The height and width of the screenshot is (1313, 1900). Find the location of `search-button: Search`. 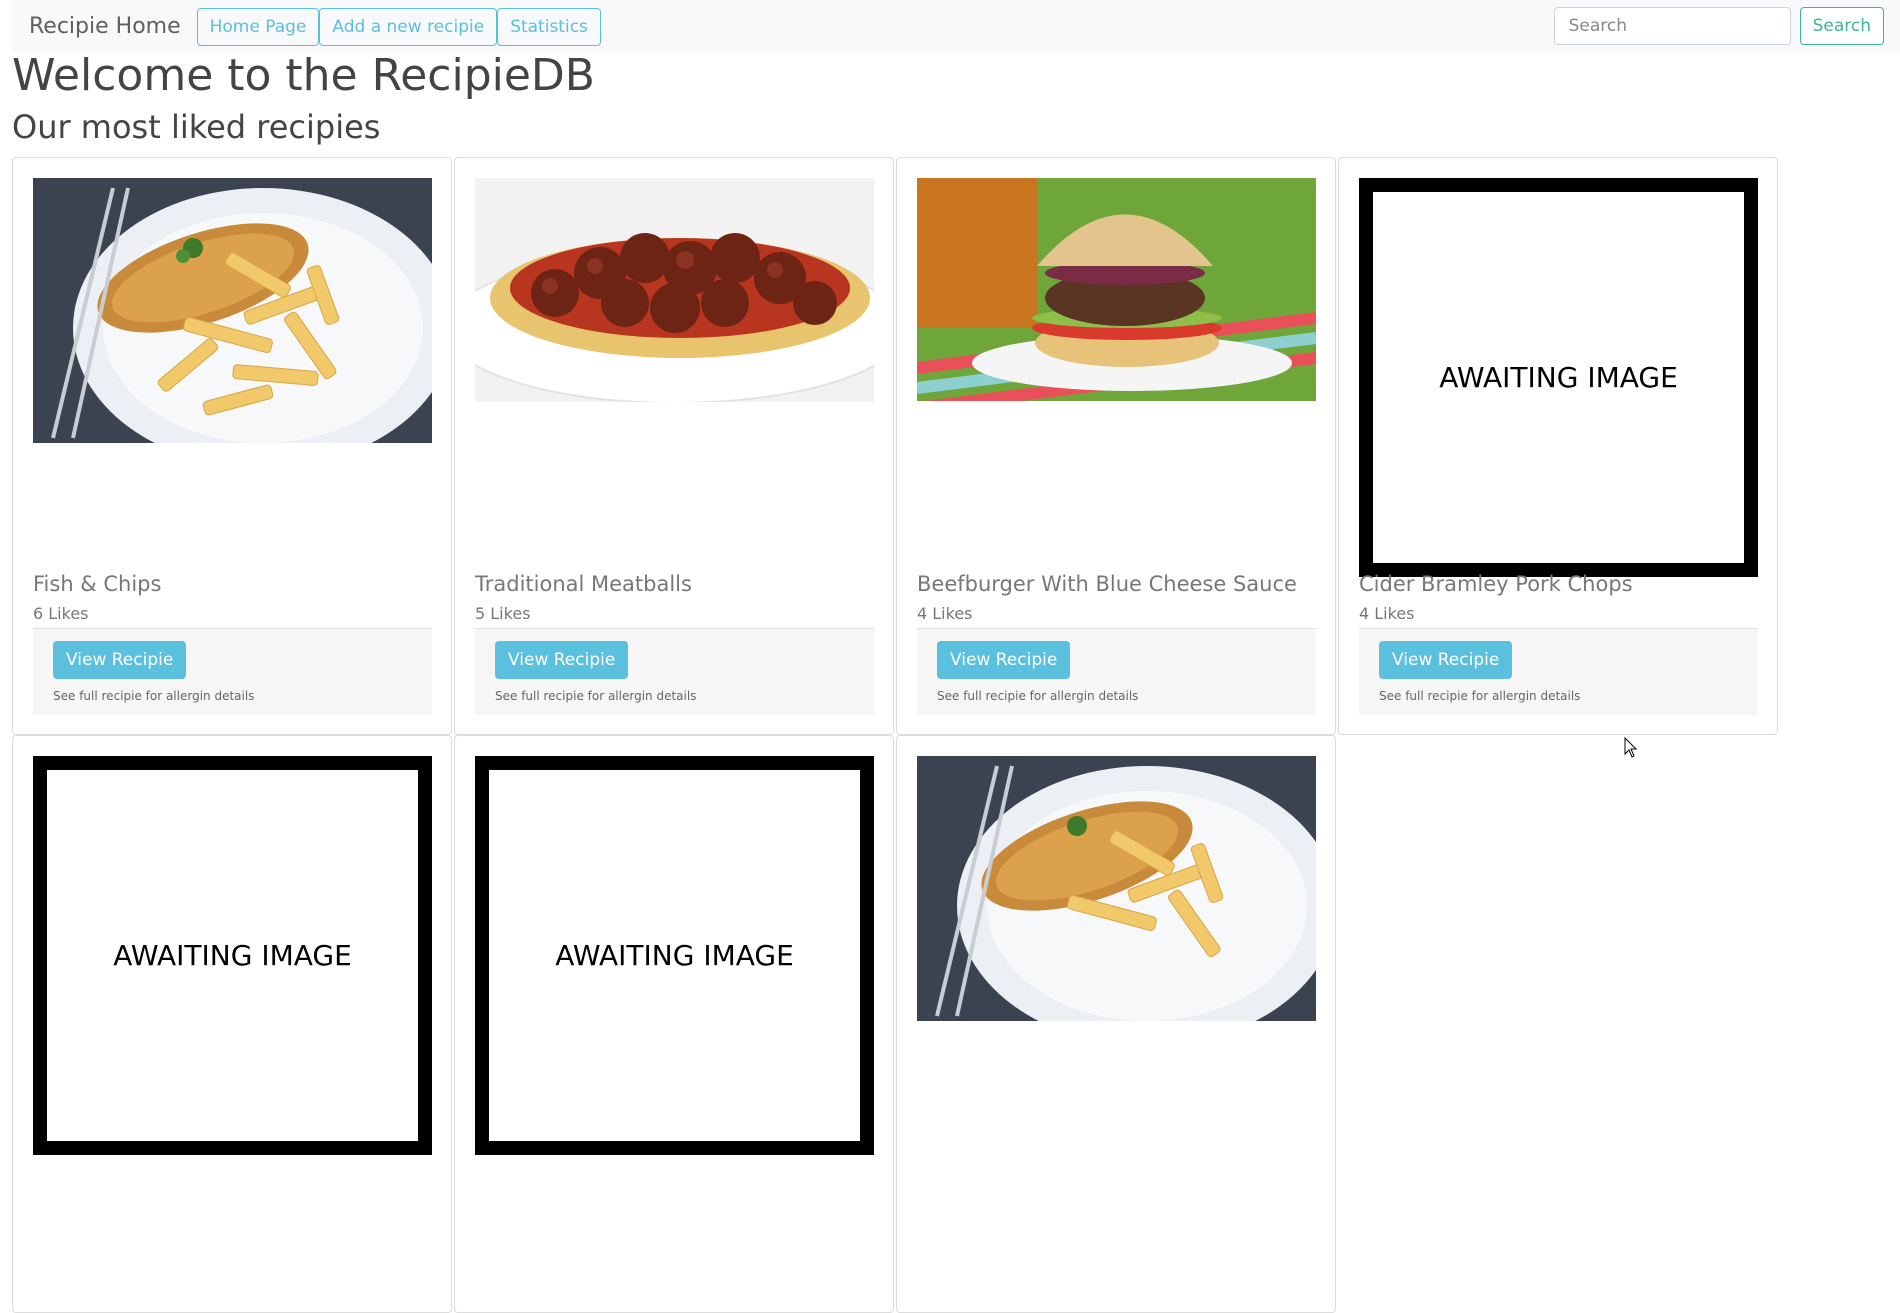

search-button: Search is located at coordinates (1841, 26).